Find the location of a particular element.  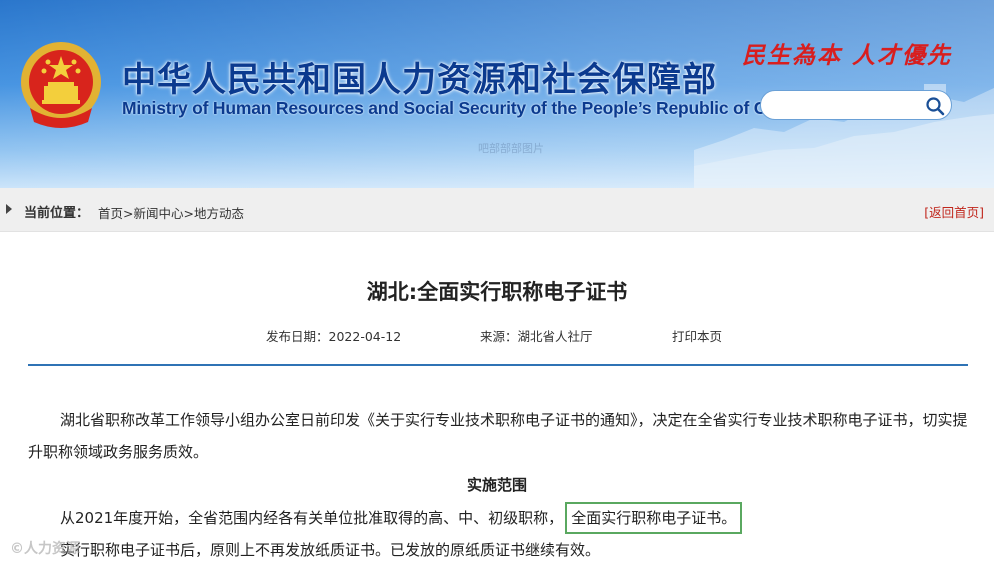

source-label: 来源： is located at coordinates (499, 336).